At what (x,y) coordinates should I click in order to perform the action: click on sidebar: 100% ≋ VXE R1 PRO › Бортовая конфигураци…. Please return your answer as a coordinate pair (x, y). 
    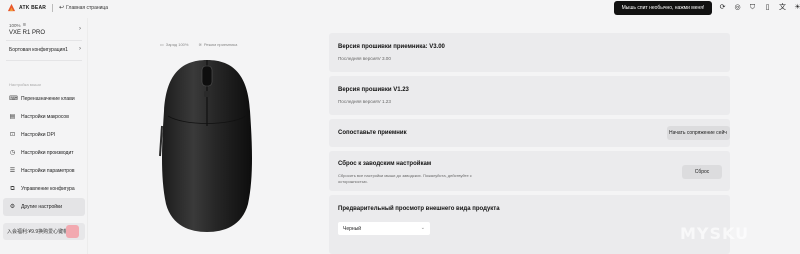
    Looking at the image, I should click on (44, 136).